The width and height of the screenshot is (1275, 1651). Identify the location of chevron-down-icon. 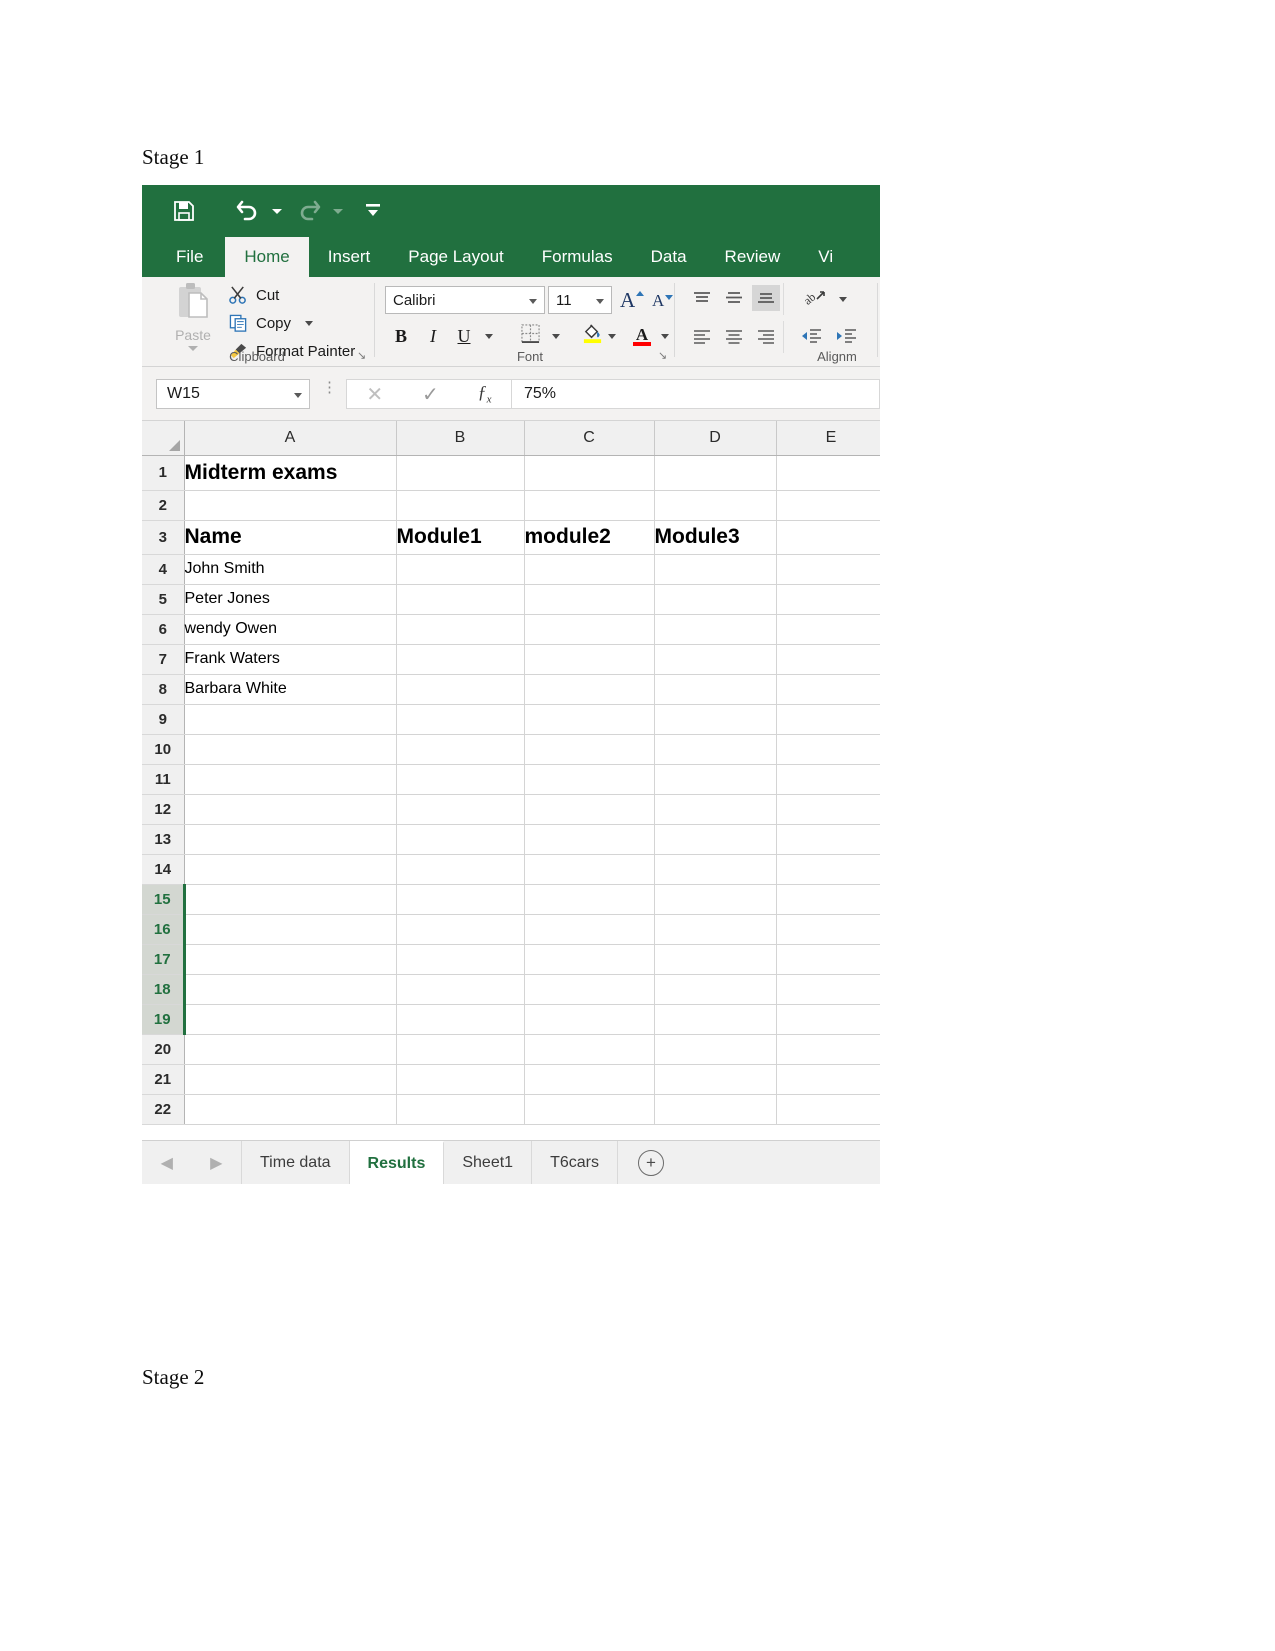
(298, 395).